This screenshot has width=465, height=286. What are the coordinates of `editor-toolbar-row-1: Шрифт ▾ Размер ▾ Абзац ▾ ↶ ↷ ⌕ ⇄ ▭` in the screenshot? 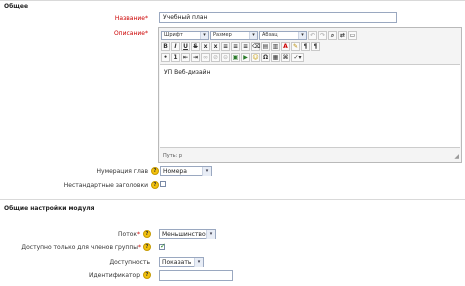 It's located at (259, 35).